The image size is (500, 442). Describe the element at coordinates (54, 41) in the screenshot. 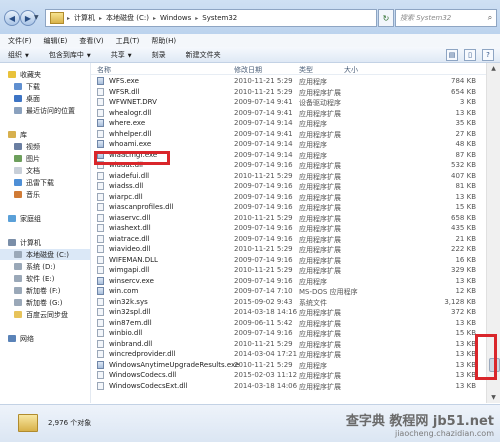

I see `menu-edit: 编辑(E)` at that location.